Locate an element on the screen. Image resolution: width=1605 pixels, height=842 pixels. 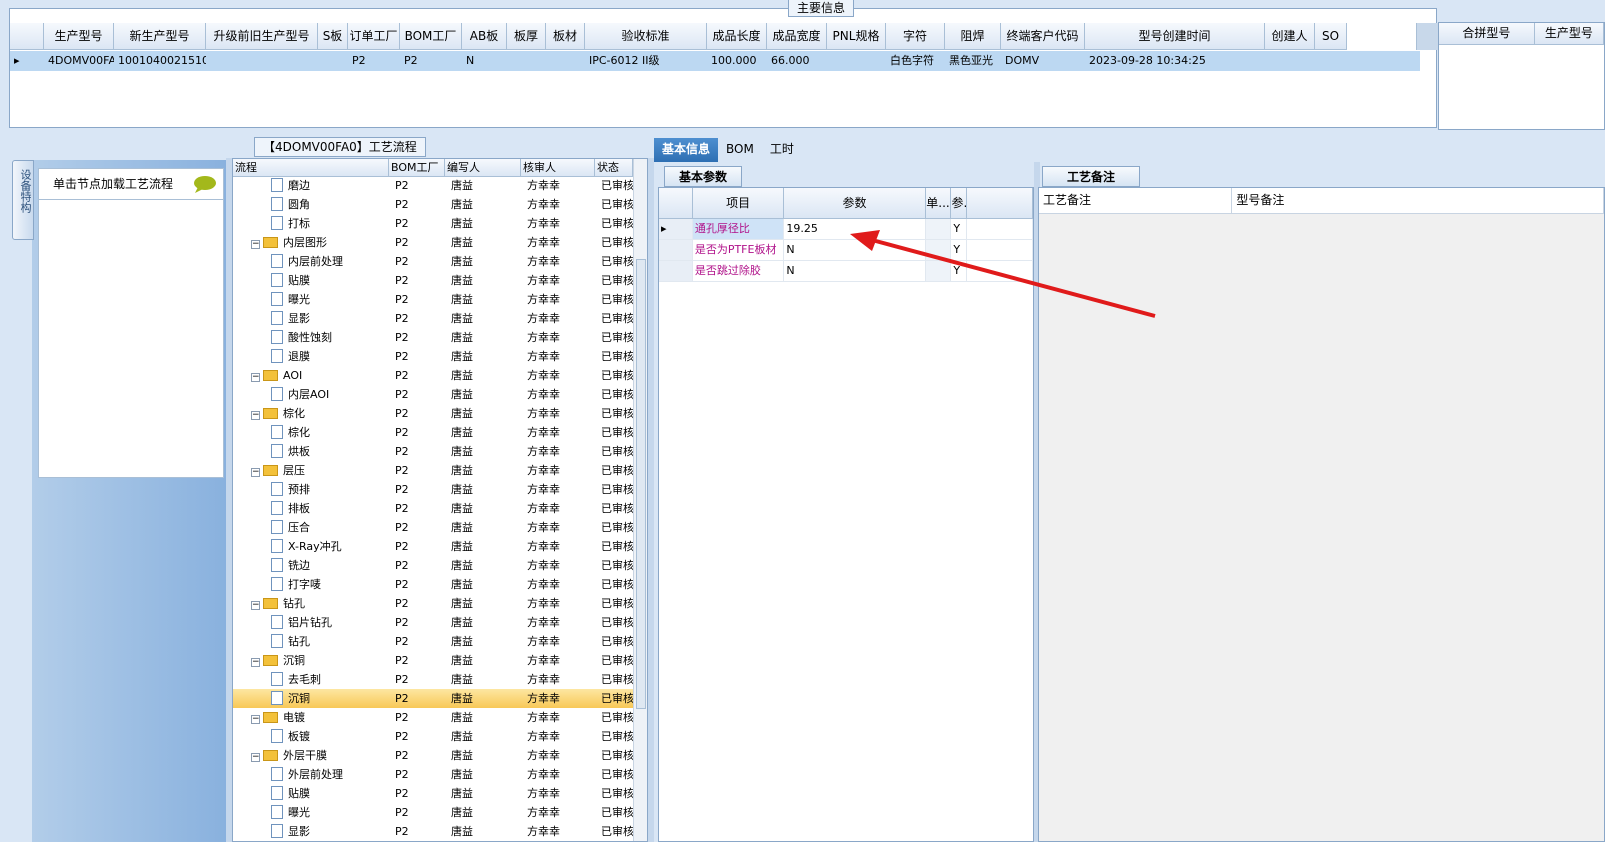
main-info-title: 主要信息 is located at coordinates (821, 8).